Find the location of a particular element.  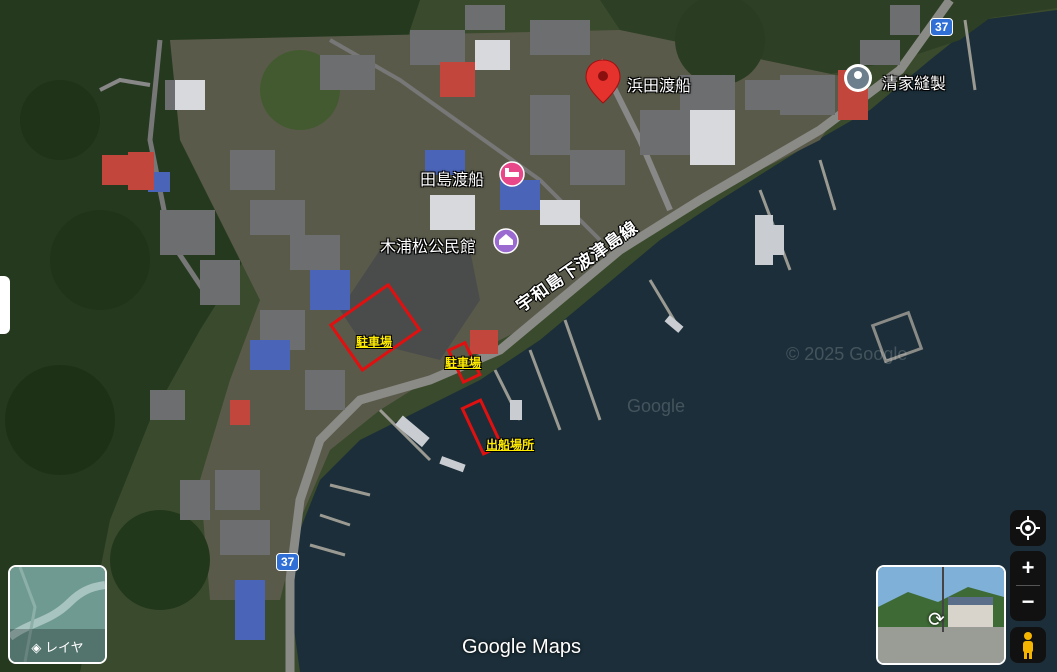

side-panel-toggle is located at coordinates (5, 305).